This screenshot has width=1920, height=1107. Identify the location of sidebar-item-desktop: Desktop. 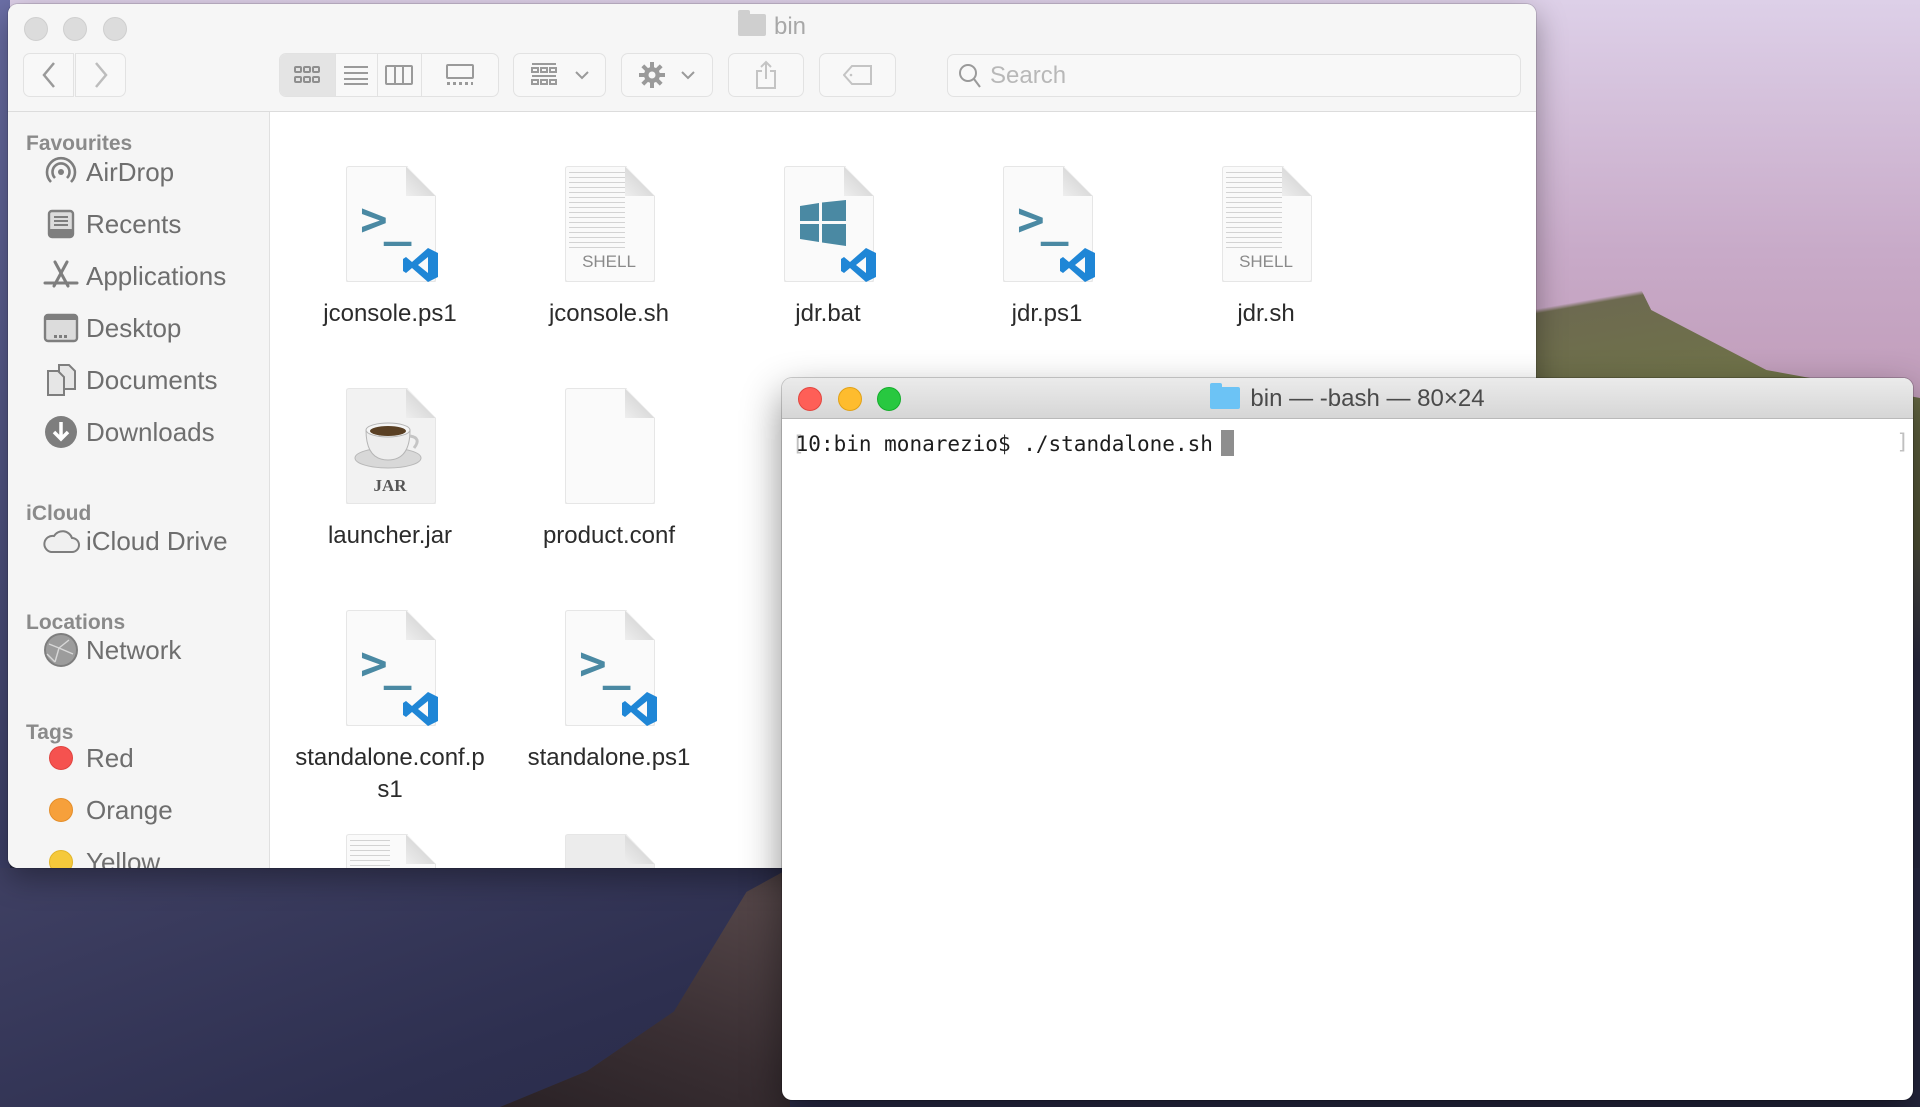
(111, 328).